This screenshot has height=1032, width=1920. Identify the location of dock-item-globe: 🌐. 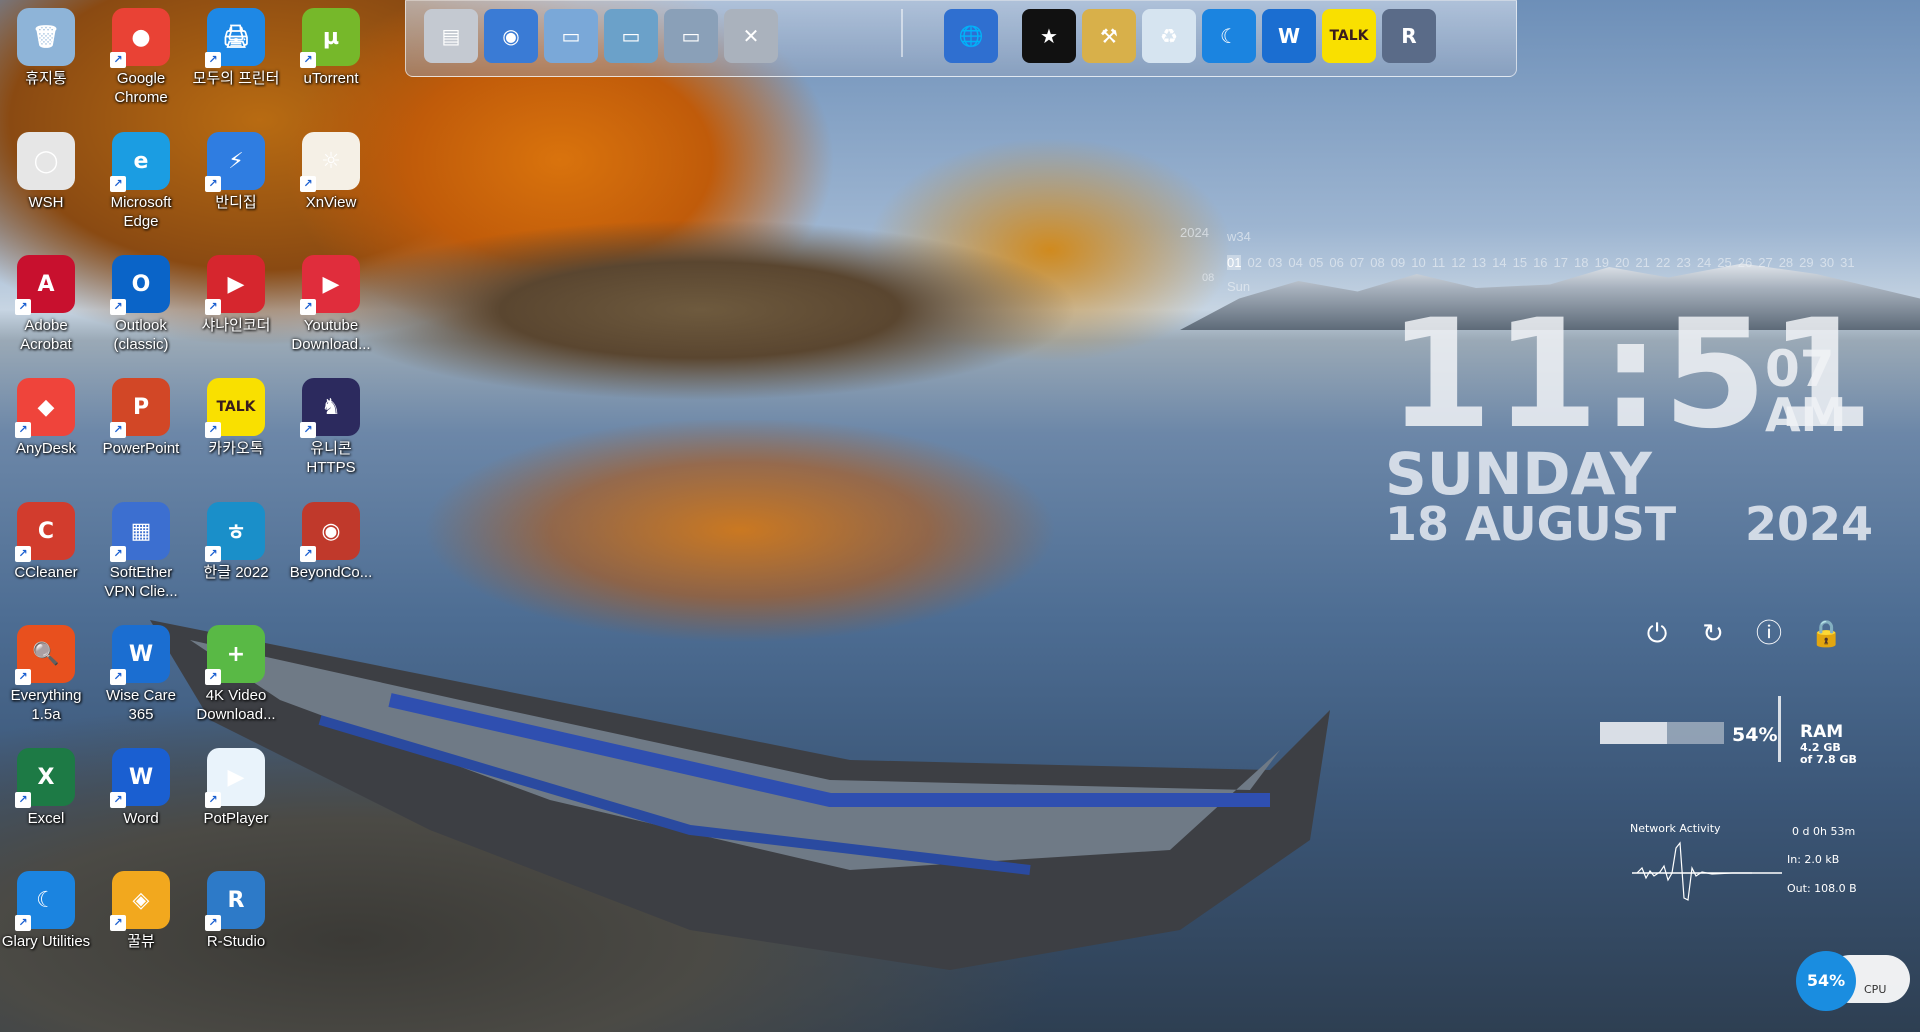
(971, 36).